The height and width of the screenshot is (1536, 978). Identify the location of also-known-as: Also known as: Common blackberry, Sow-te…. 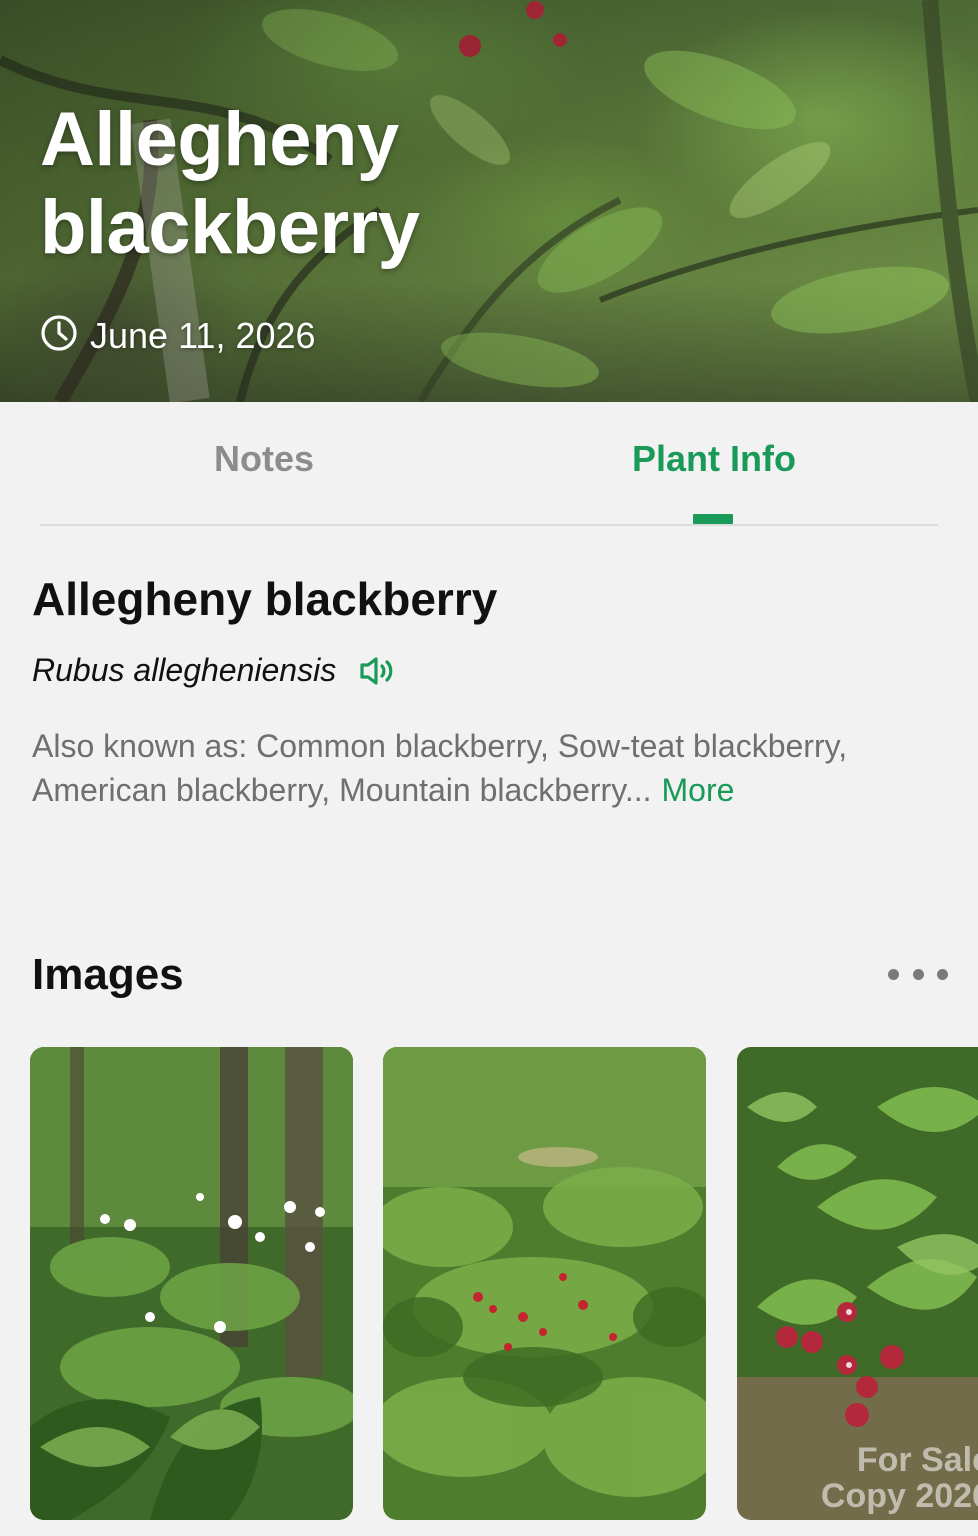
(482, 768).